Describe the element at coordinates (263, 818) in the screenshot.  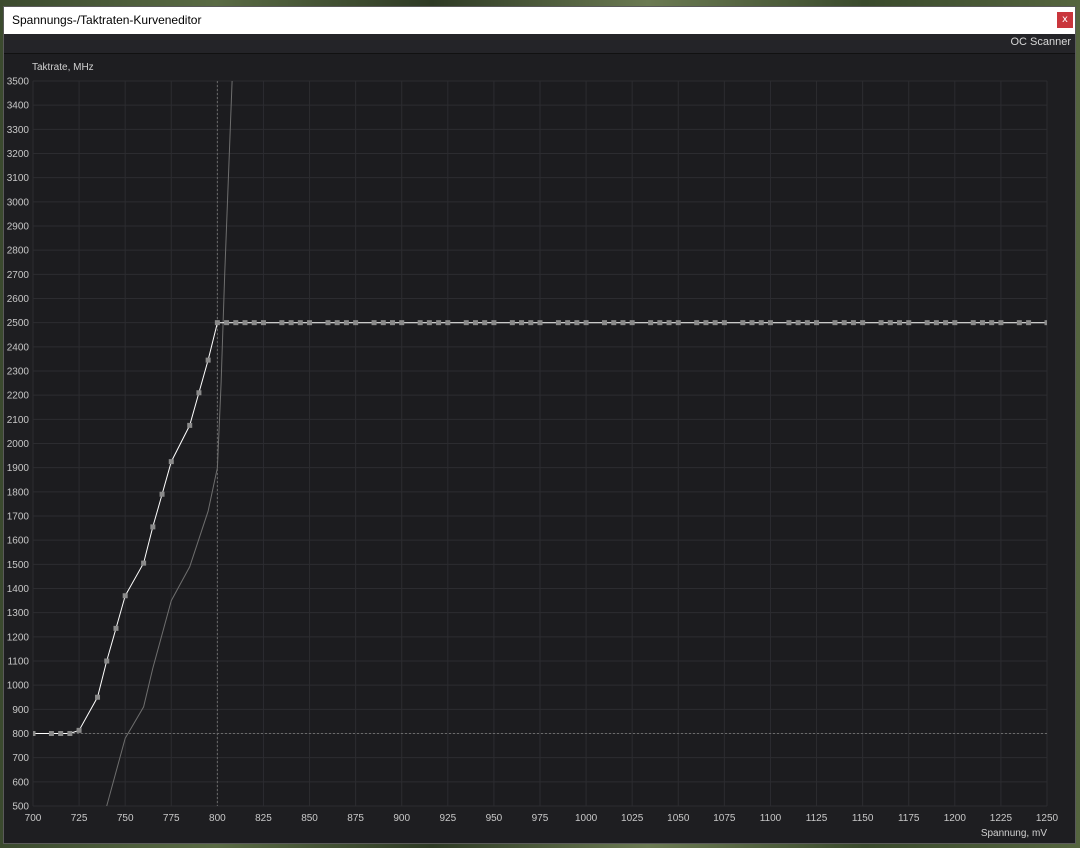
I see `x-tick-label: 825` at that location.